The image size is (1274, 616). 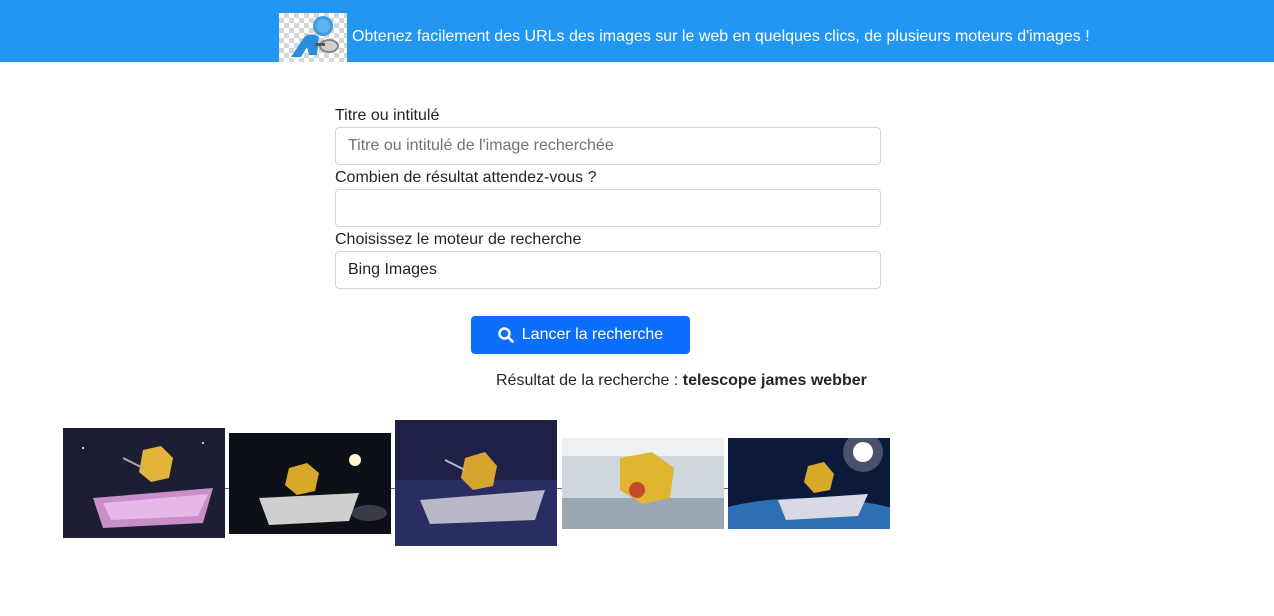 What do you see at coordinates (589, 380) in the screenshot?
I see `result-prefix: Résultat de la recherche :` at bounding box center [589, 380].